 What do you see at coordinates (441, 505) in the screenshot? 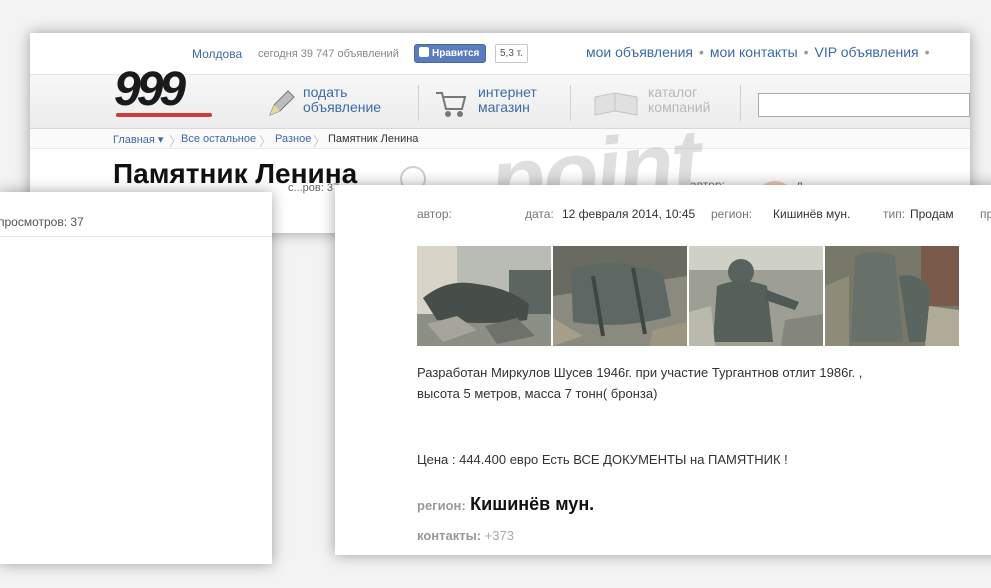
I see `region-summary-label: регион:` at bounding box center [441, 505].